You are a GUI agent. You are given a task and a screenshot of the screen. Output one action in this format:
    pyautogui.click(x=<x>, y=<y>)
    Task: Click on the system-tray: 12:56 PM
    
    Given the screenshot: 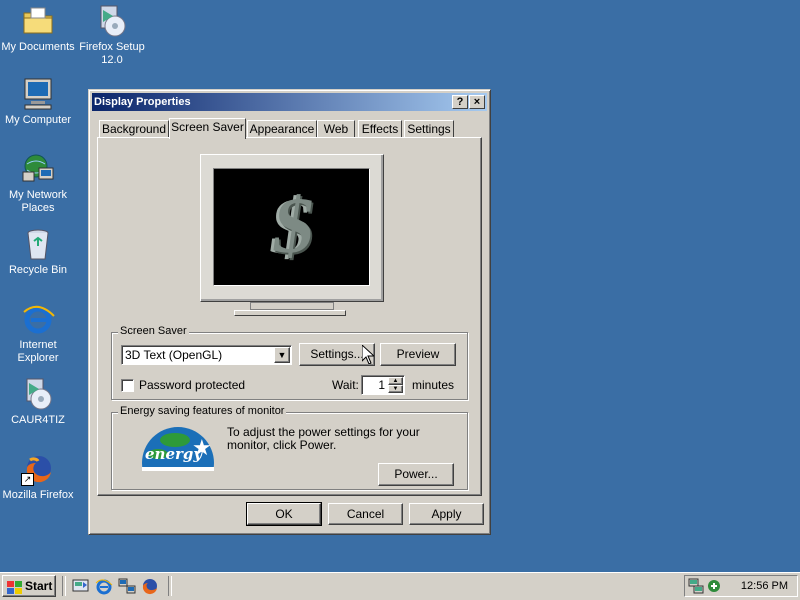 What is the action you would take?
    pyautogui.click(x=741, y=586)
    